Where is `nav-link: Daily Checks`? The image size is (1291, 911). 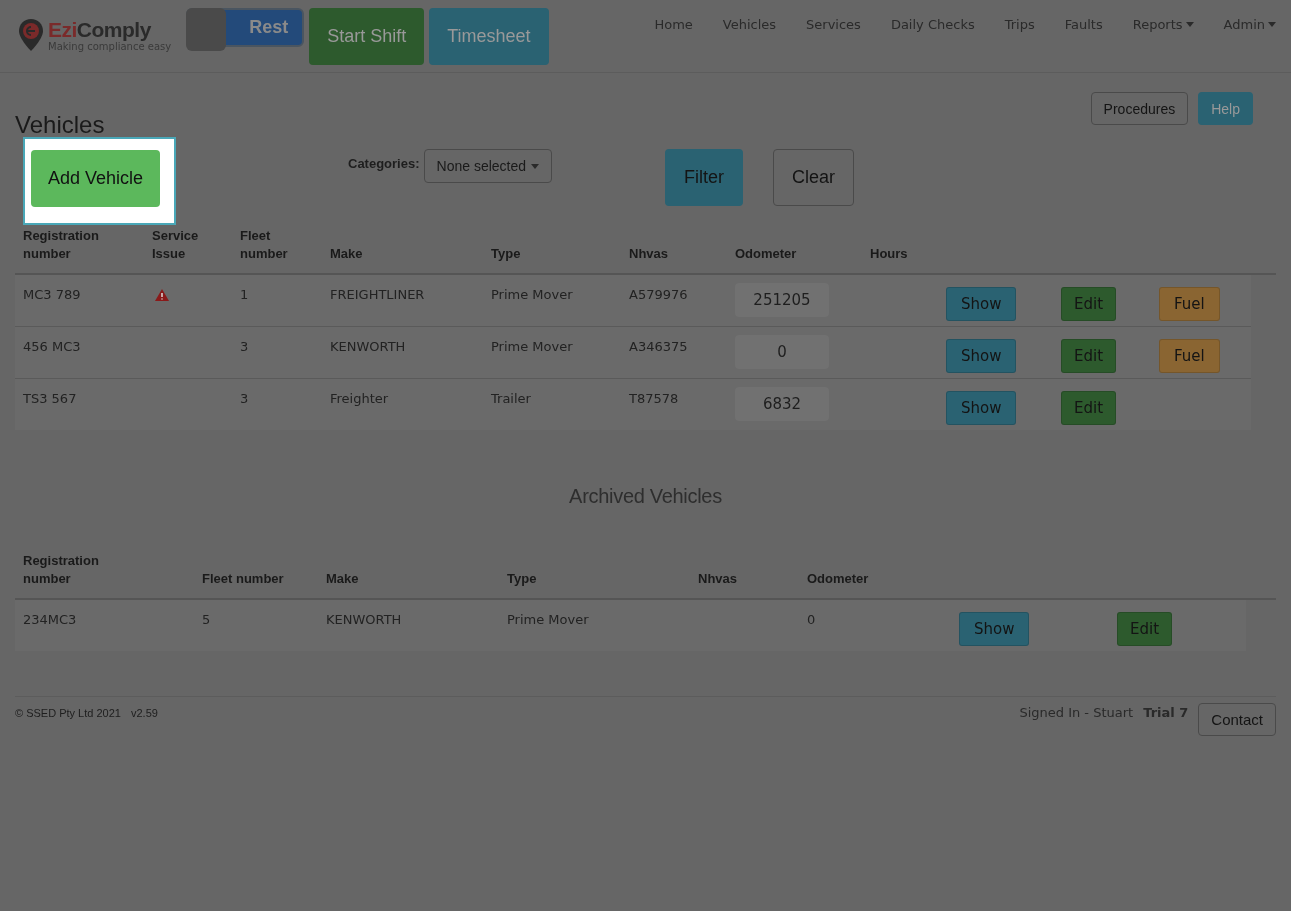
nav-link: Daily Checks is located at coordinates (932, 24).